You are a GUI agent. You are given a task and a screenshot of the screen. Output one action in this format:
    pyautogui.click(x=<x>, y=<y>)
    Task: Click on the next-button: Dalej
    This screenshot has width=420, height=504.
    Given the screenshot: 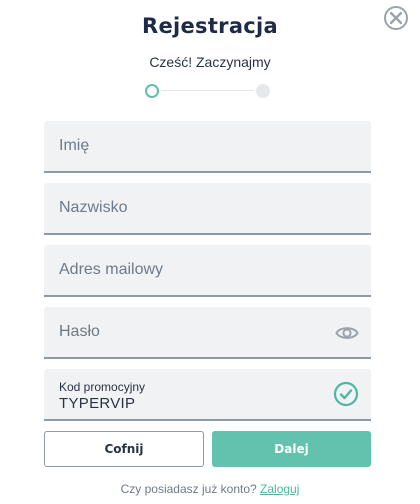 What is the action you would take?
    pyautogui.click(x=291, y=449)
    